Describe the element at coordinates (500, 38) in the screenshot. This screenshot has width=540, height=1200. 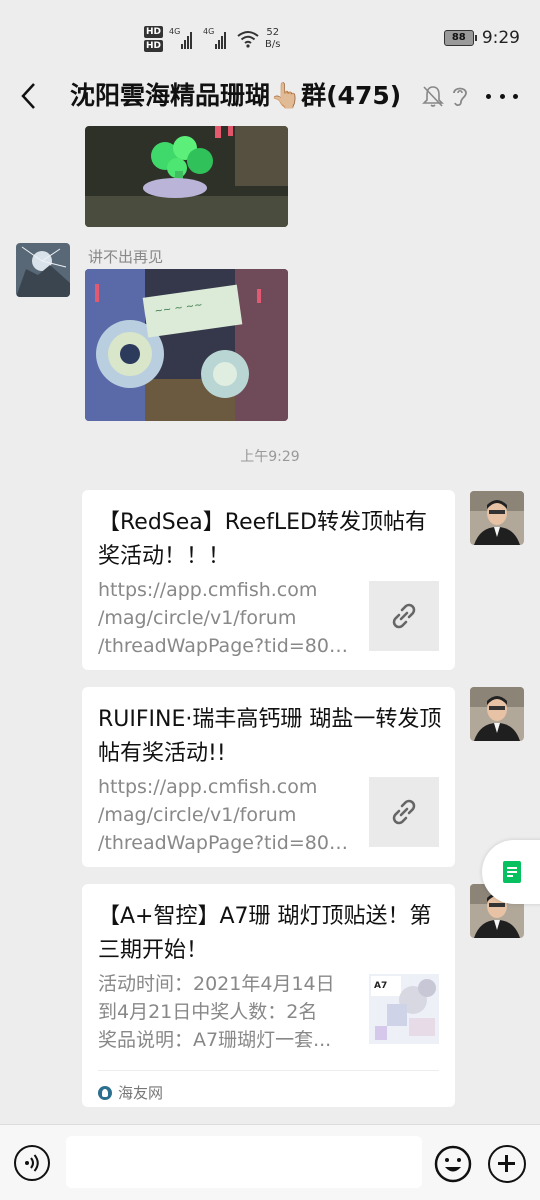
I see `status-time: 9:29` at that location.